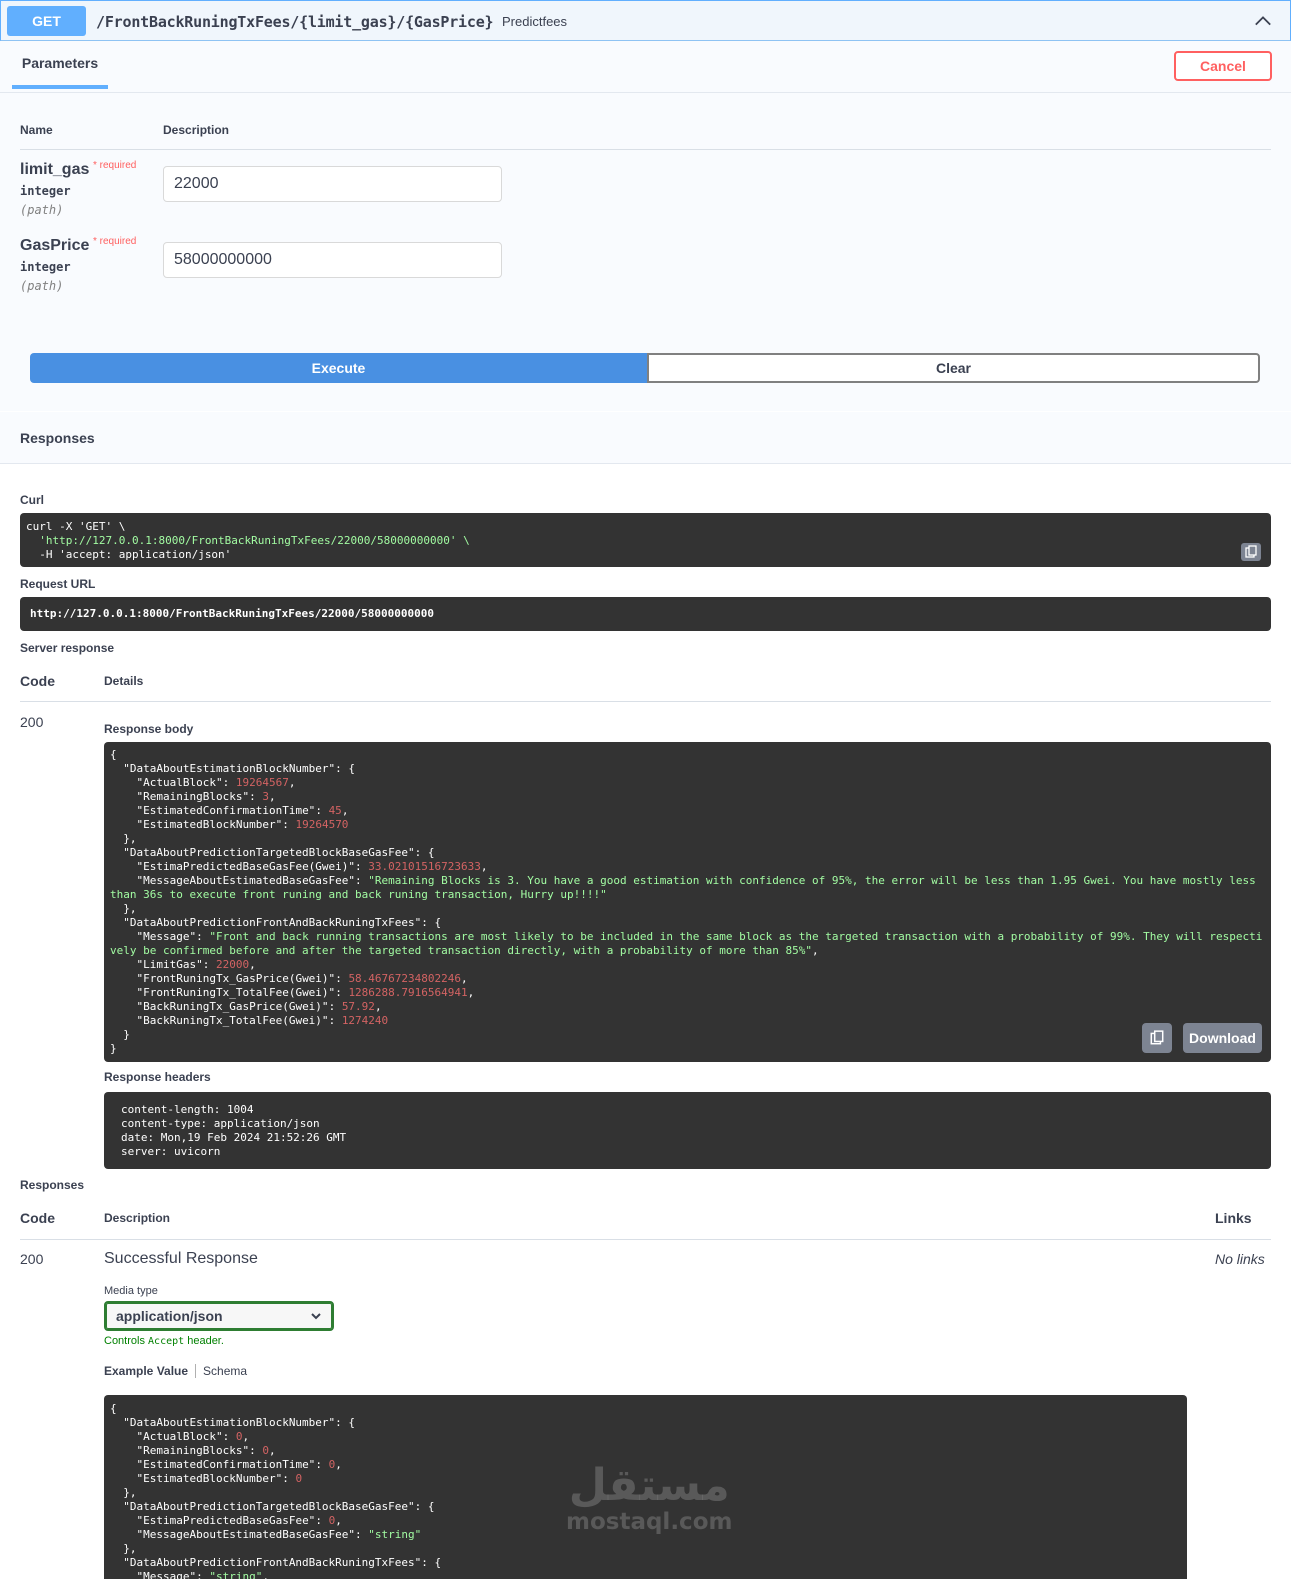  I want to click on media-type-select: application/json, so click(219, 1316).